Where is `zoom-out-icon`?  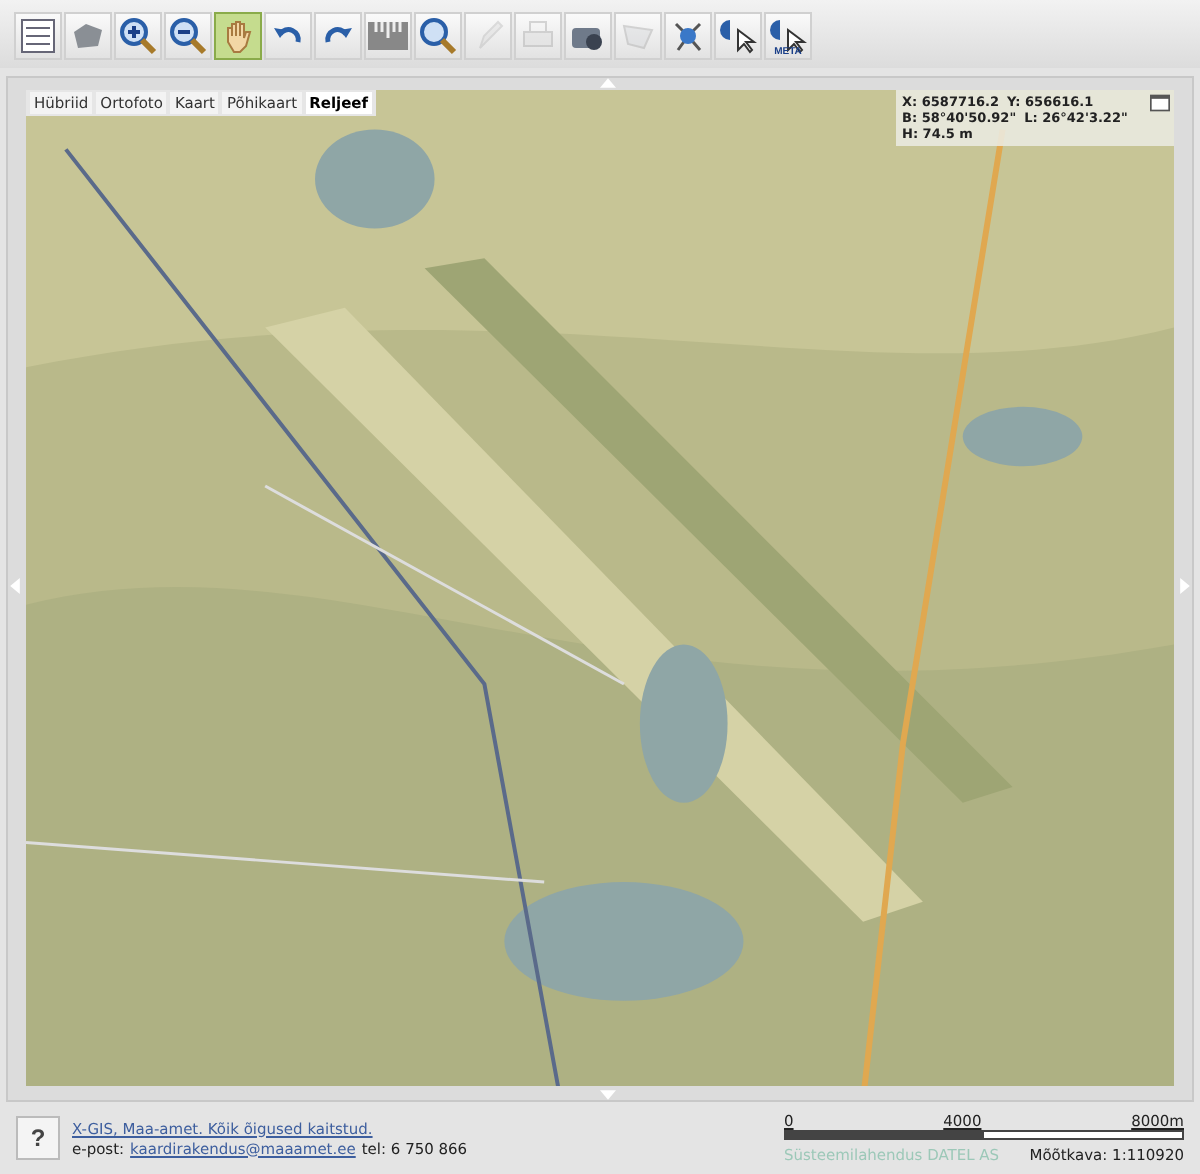
zoom-out-icon is located at coordinates (188, 36).